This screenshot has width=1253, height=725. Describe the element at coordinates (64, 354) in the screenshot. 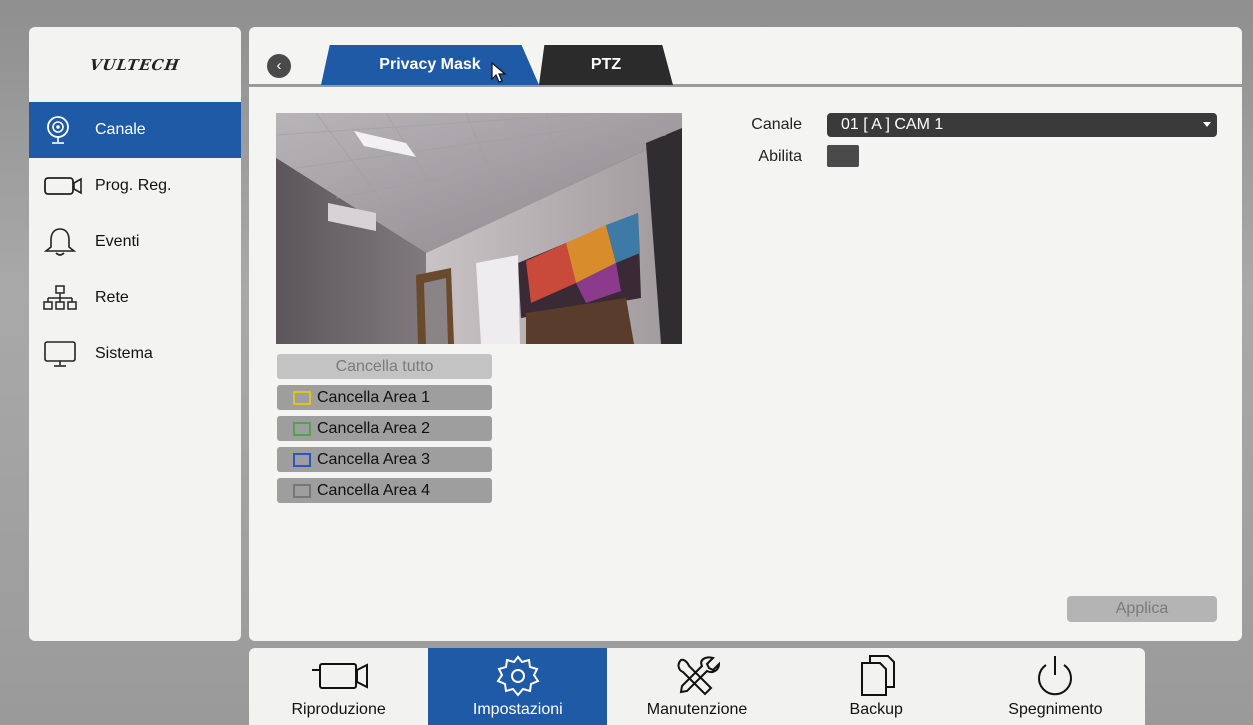

I see `monitor-icon` at that location.